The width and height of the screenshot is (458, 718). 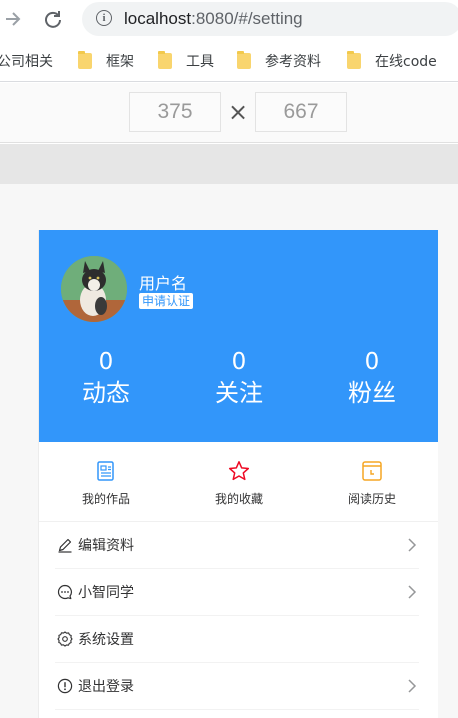 I want to click on menu-system-settings: 系统设置, so click(x=238, y=639).